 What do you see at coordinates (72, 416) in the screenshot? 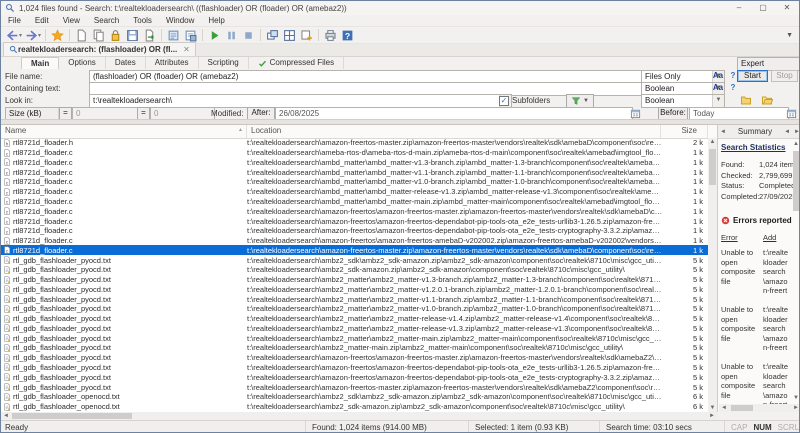
I see `hscroll-thumb` at bounding box center [72, 416].